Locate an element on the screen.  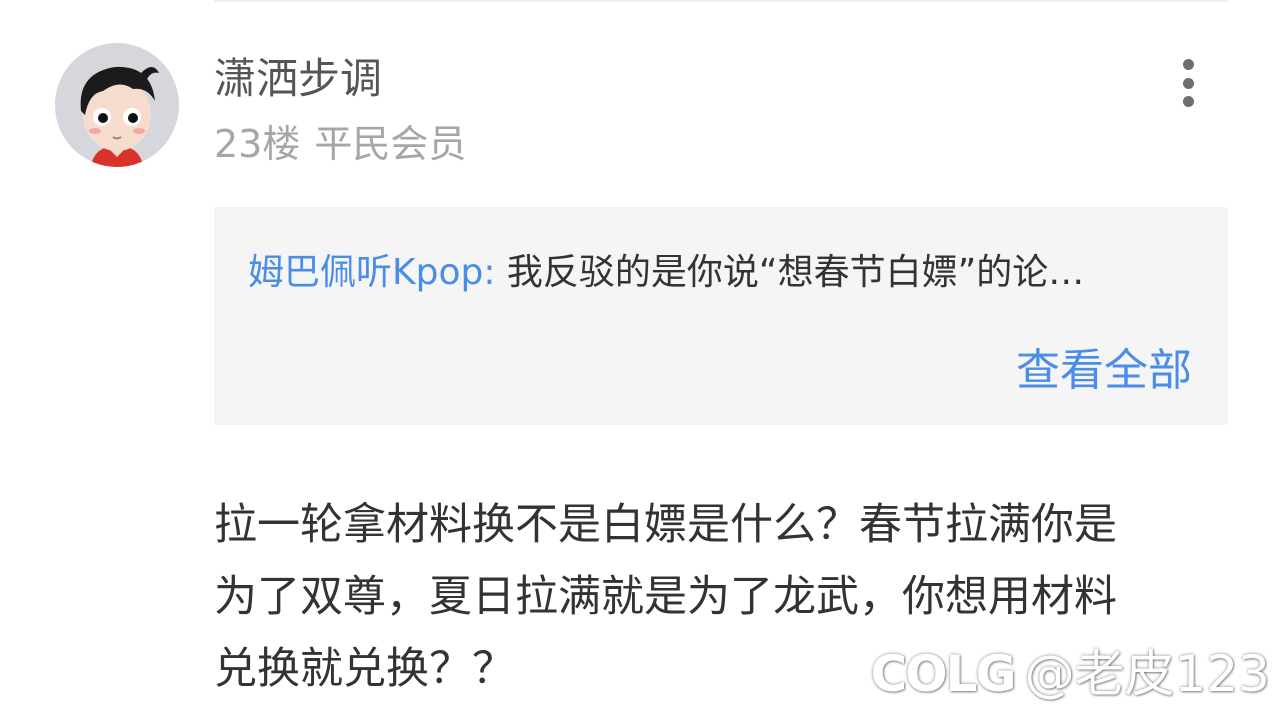
more-options-button is located at coordinates (1188, 83).